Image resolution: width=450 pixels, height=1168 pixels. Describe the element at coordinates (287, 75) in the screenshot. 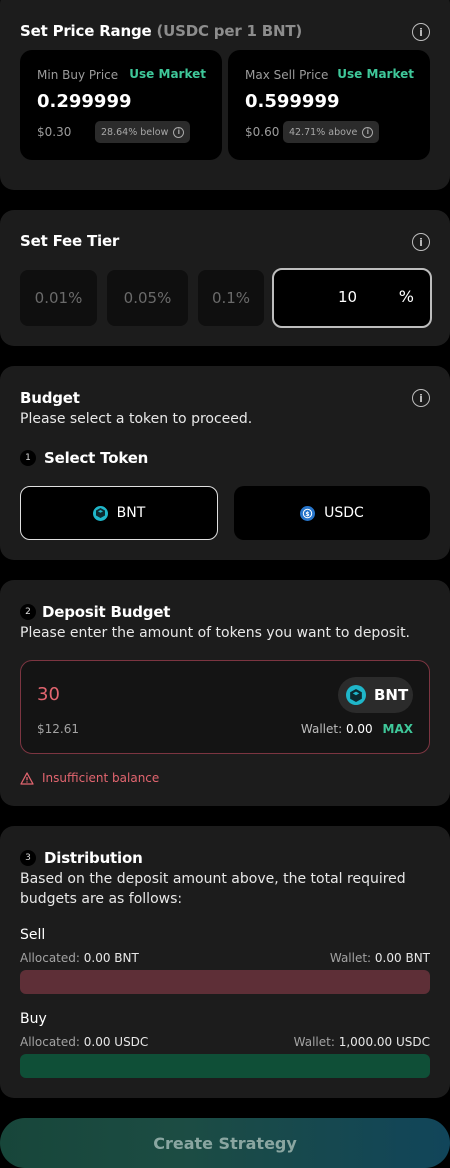

I see `max-sell-price-label: Max Sell Price` at that location.